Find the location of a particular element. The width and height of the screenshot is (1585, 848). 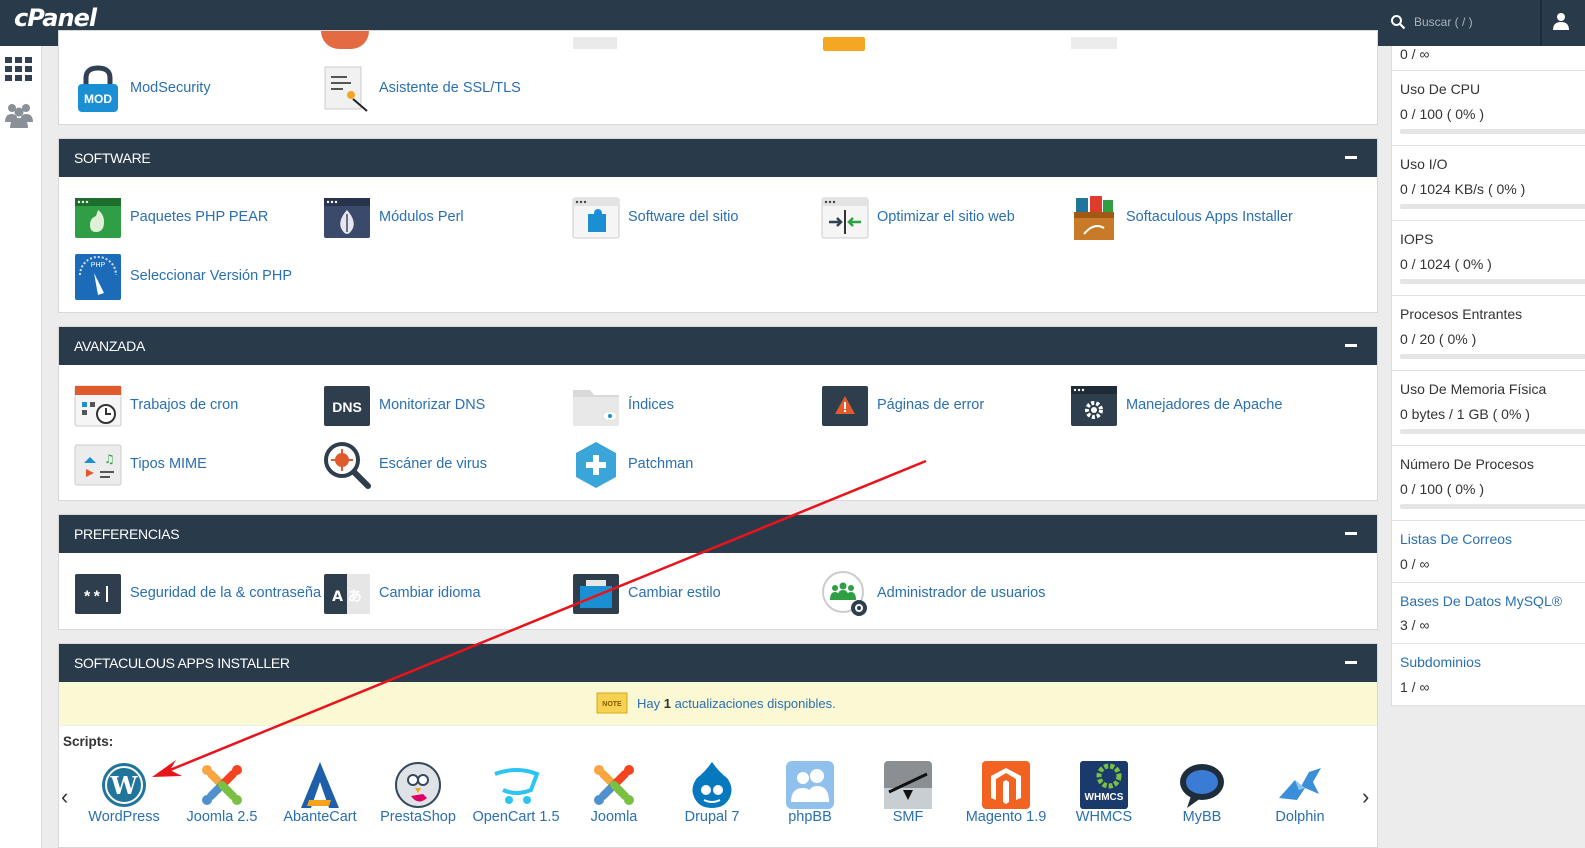

svg-text: W is located at coordinates (124, 785).